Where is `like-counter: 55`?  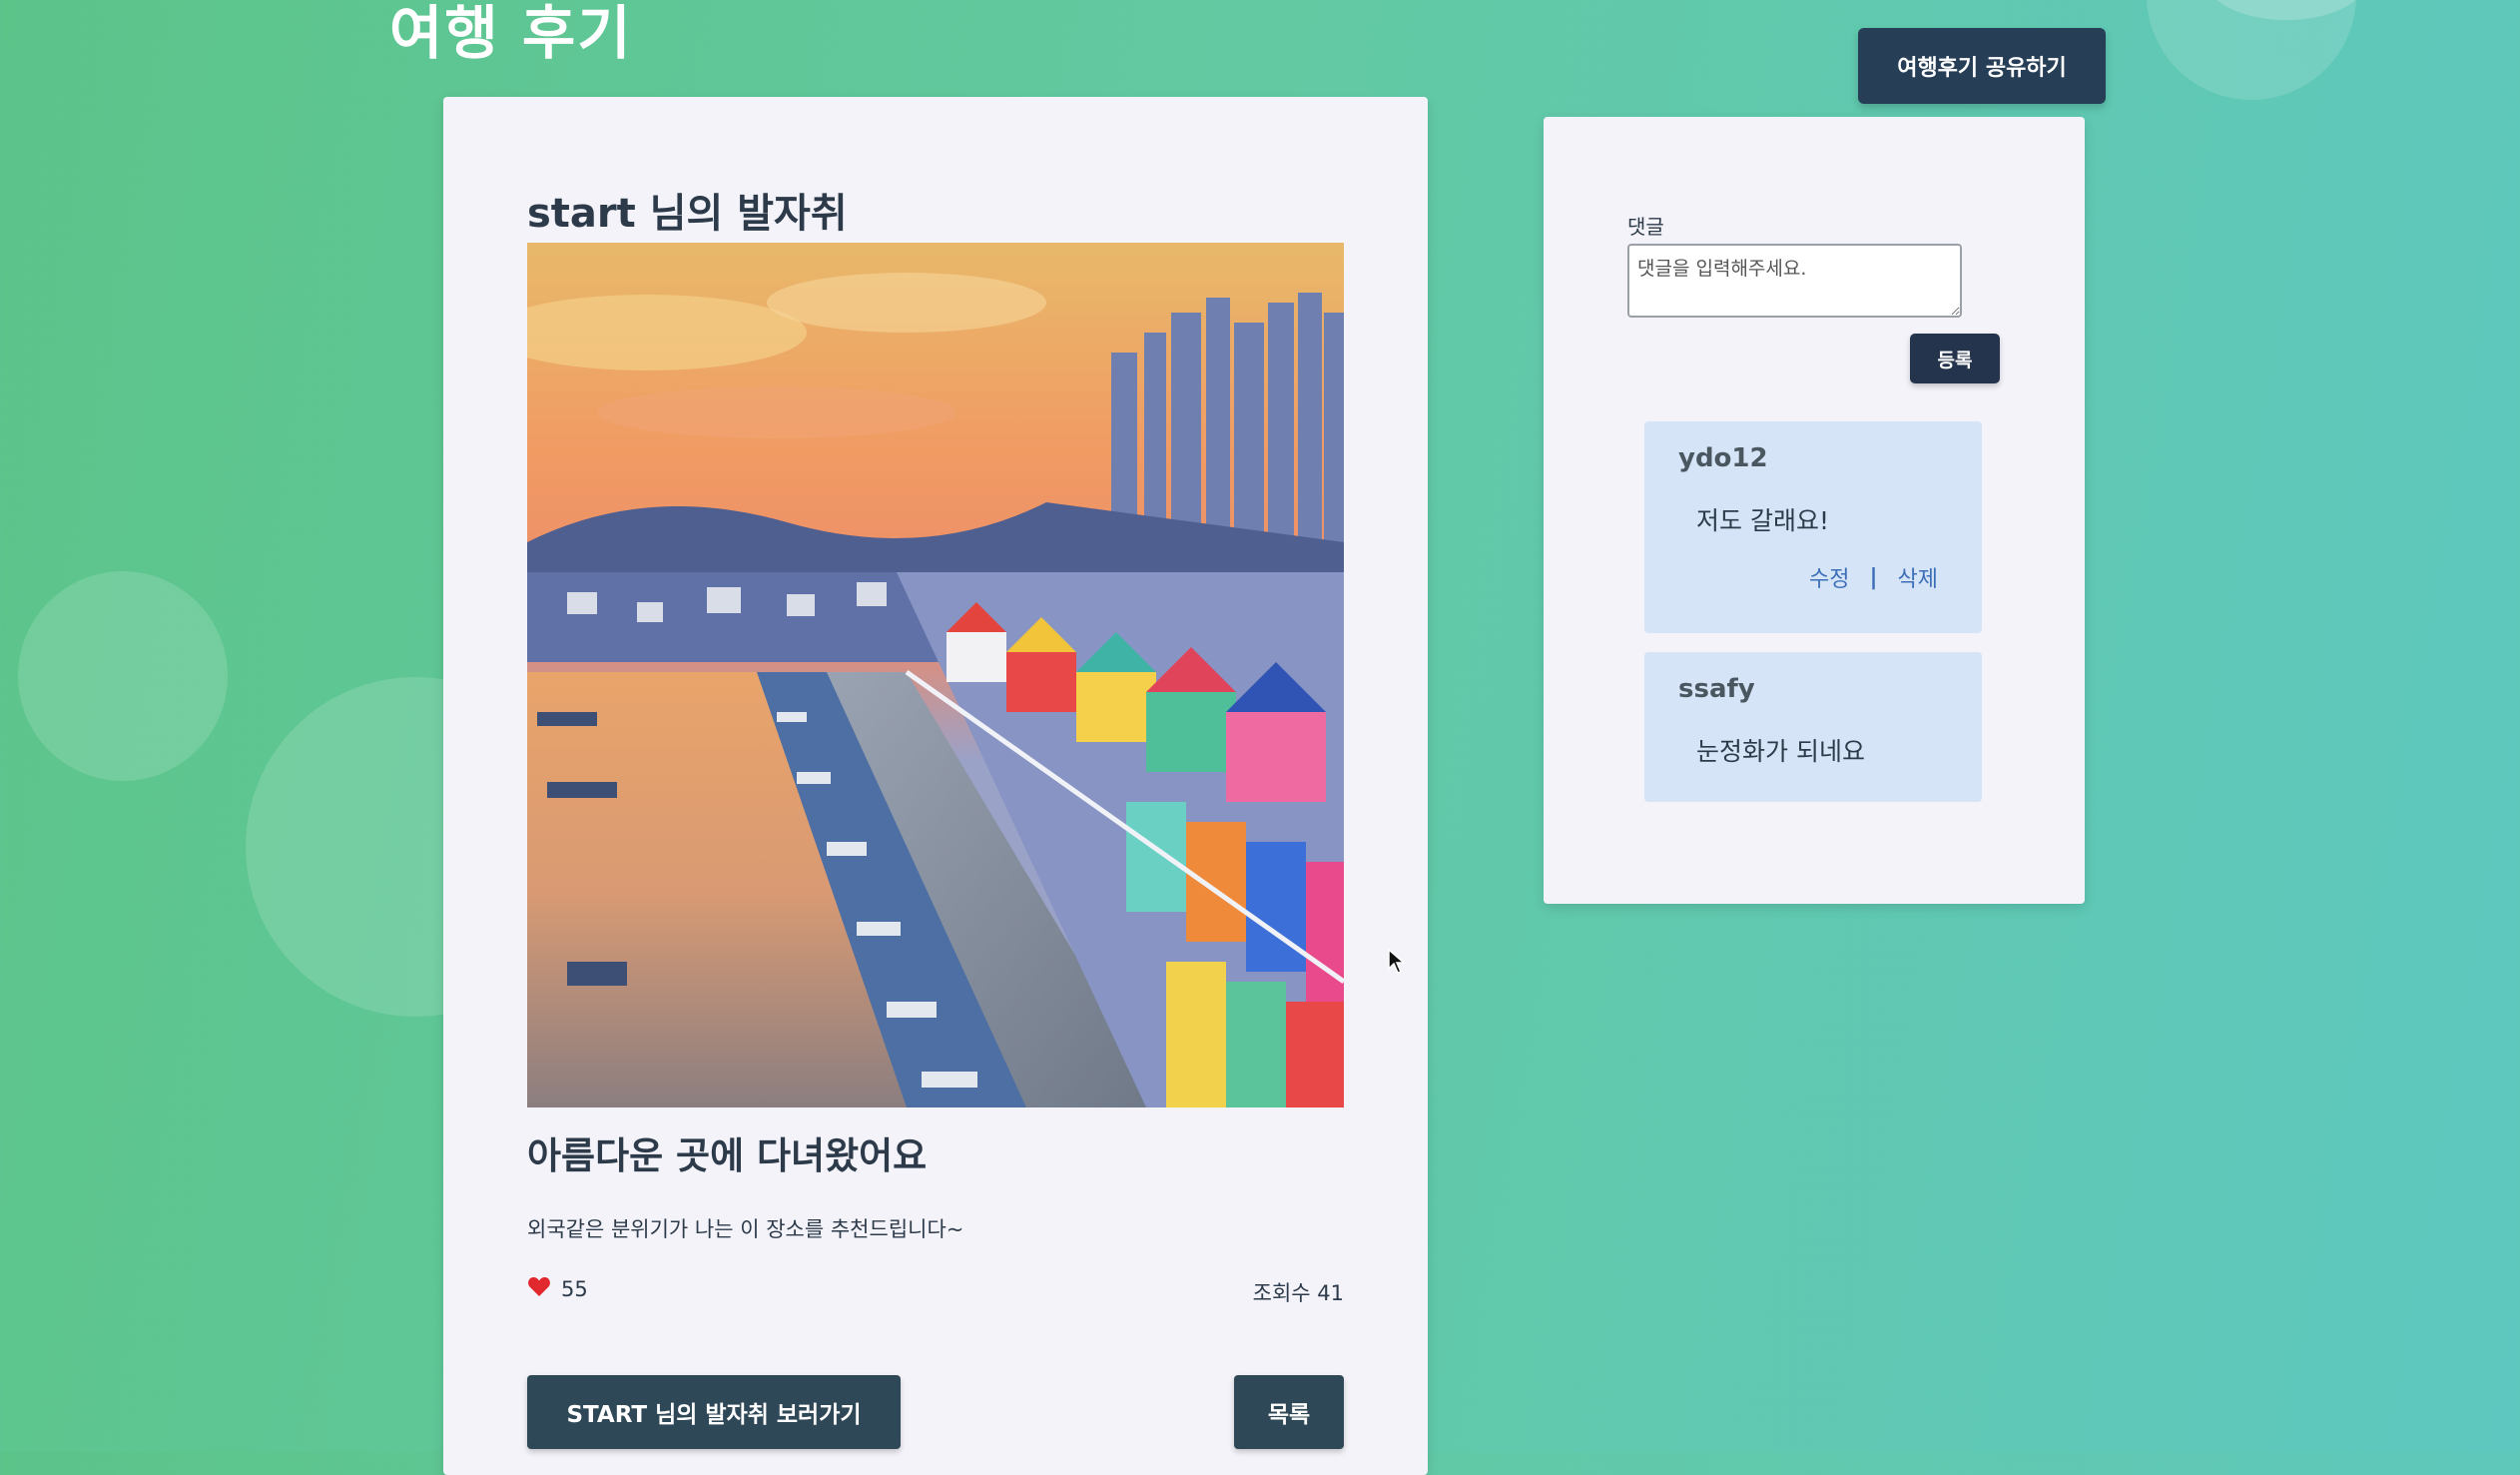
like-counter: 55 is located at coordinates (557, 1288).